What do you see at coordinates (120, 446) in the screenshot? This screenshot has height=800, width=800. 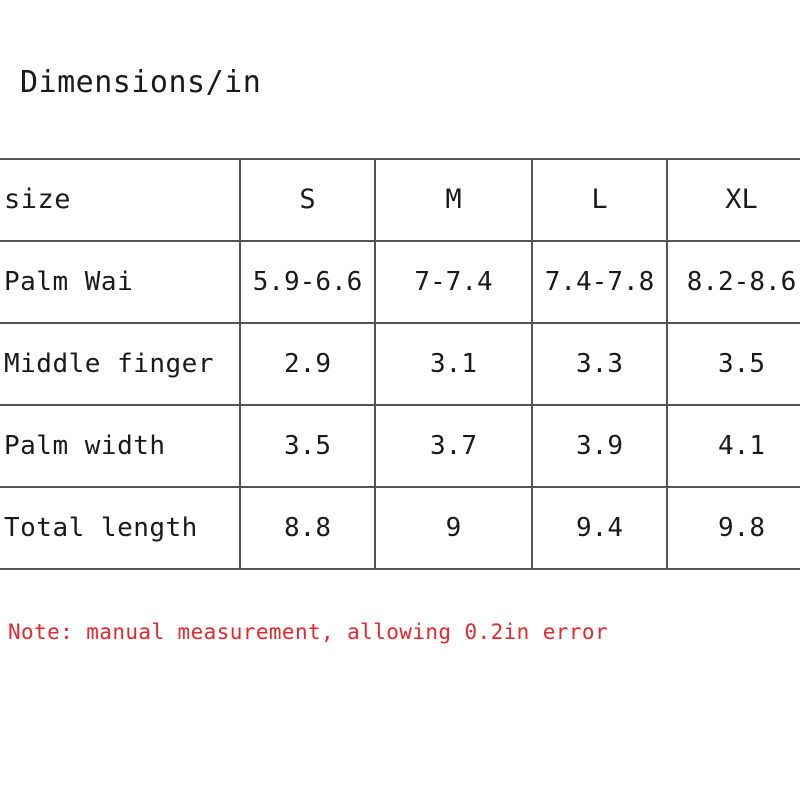 I see `row-label: Palm width` at bounding box center [120, 446].